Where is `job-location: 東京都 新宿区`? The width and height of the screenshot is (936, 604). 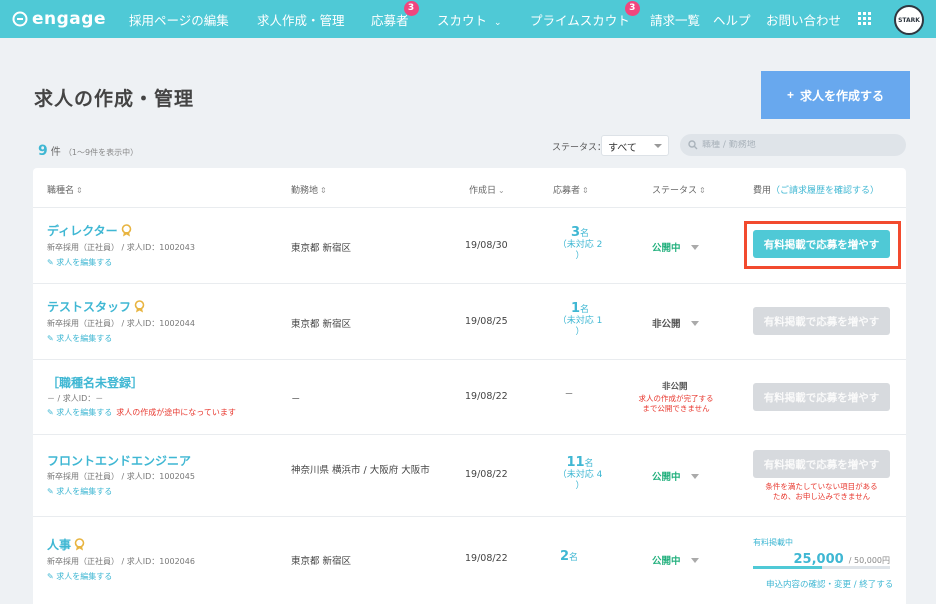
job-location: 東京都 新宿区 is located at coordinates (321, 248).